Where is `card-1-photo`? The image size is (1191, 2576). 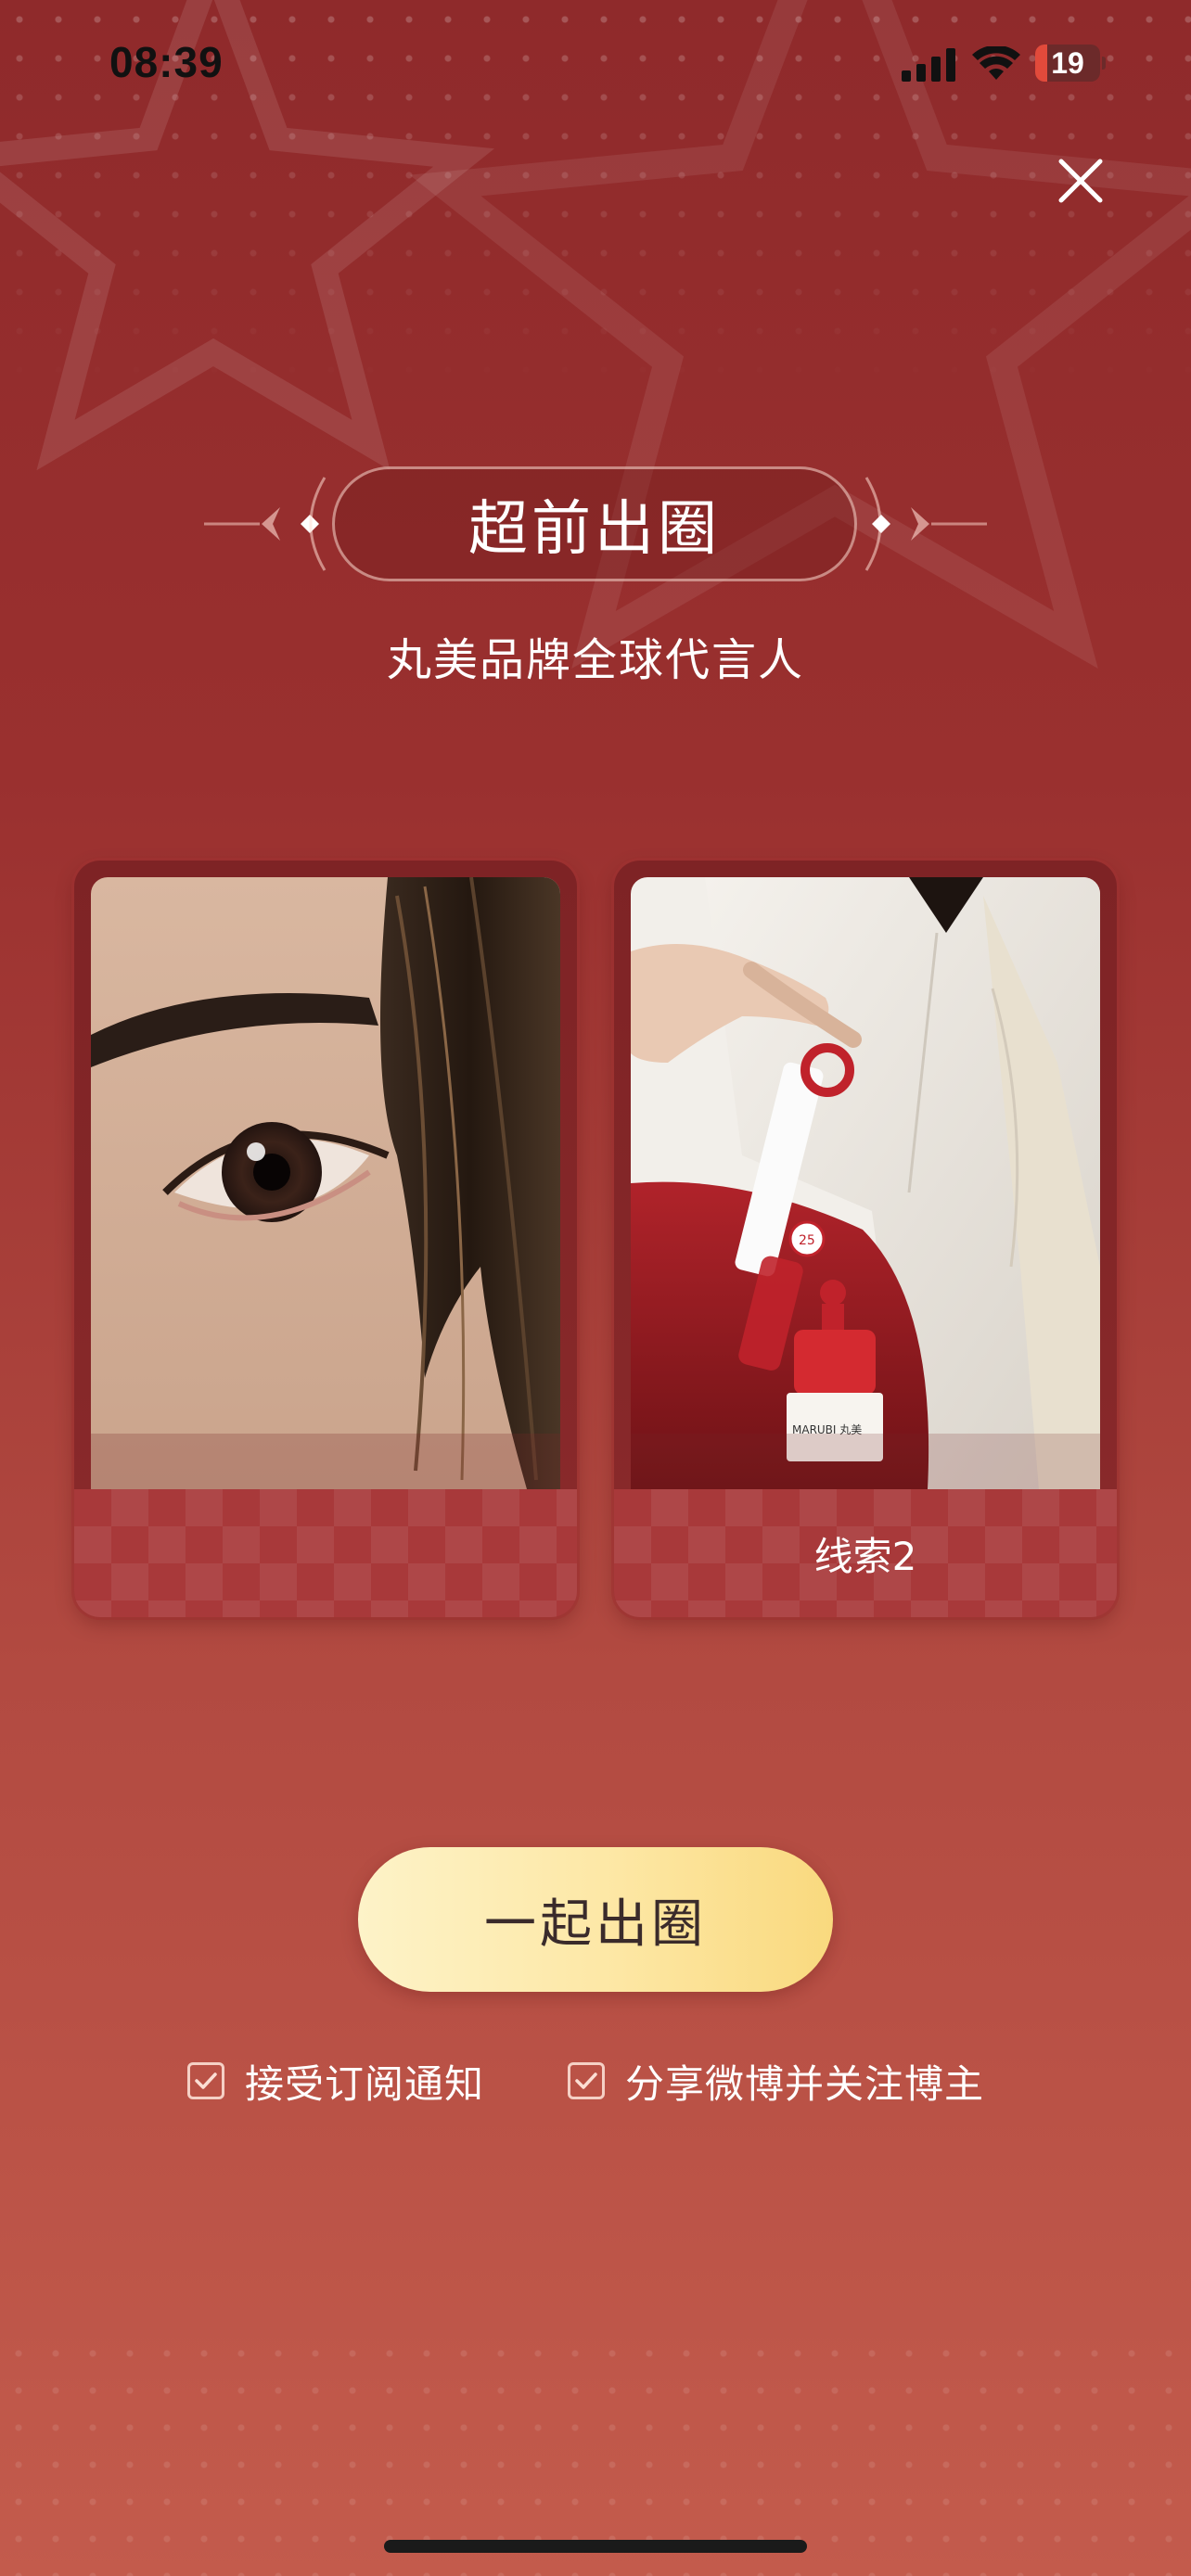
card-1-photo is located at coordinates (325, 1183).